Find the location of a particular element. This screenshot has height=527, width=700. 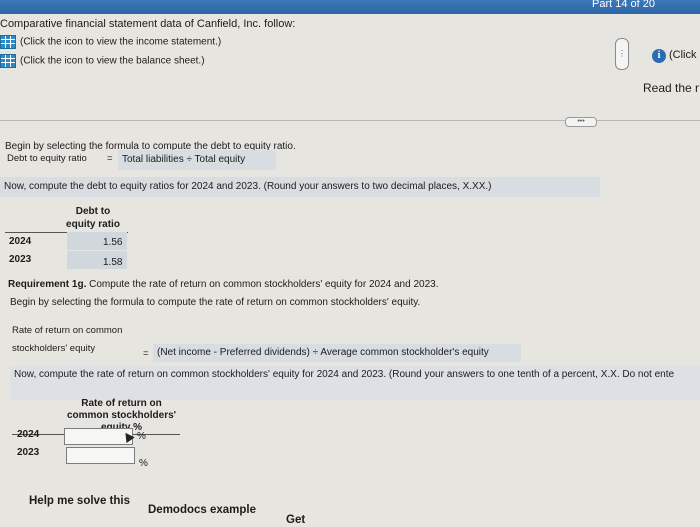

debt-formula-select: Total liabilities ÷ Total equity is located at coordinates (197, 160).